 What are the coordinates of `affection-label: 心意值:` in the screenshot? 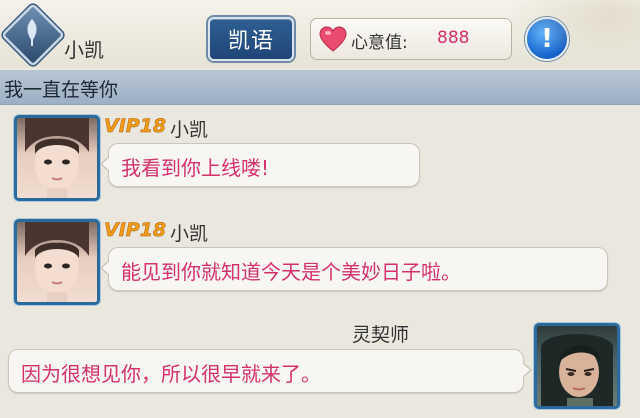 It's located at (379, 43).